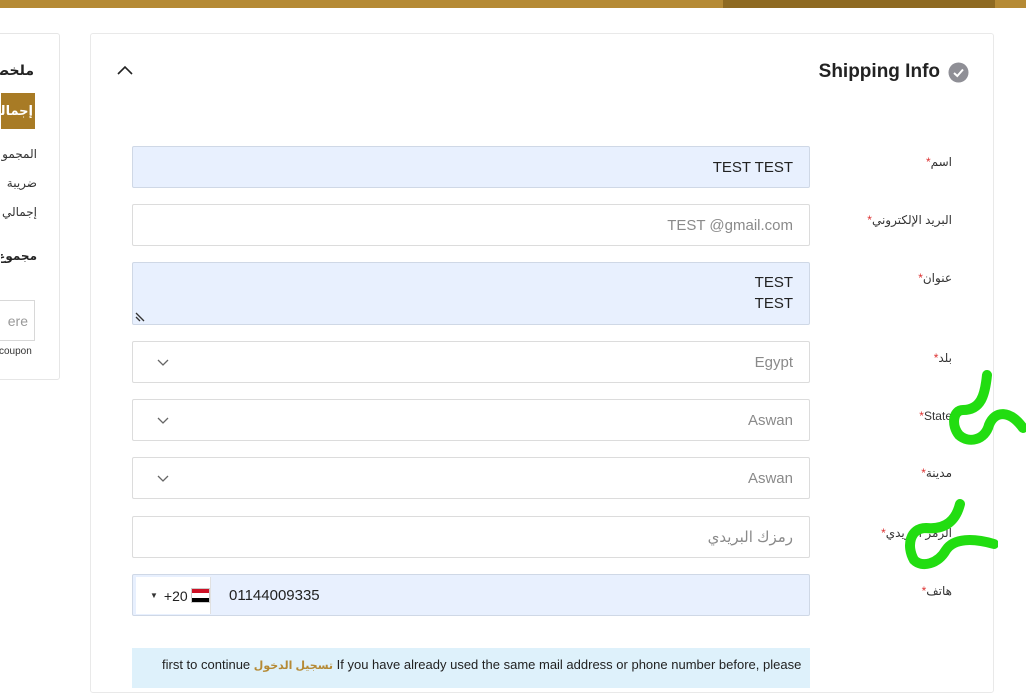 The width and height of the screenshot is (1026, 693). What do you see at coordinates (471, 595) in the screenshot?
I see `phone-input: ▼ +20 01144009335` at bounding box center [471, 595].